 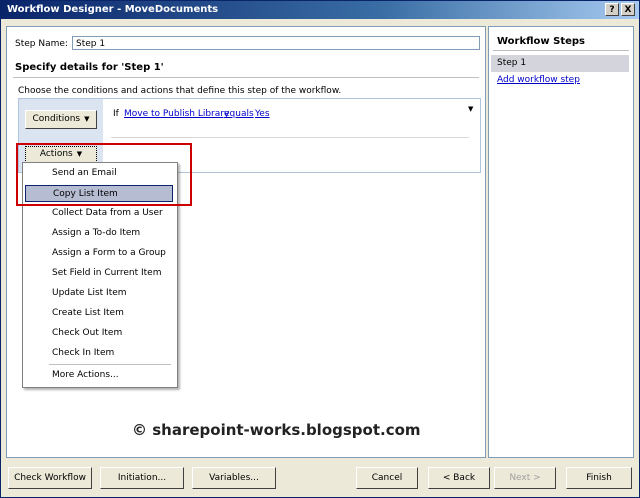 What do you see at coordinates (320, 10) in the screenshot?
I see `title-bar: Workflow Designer - MoveDocuments ? X` at bounding box center [320, 10].